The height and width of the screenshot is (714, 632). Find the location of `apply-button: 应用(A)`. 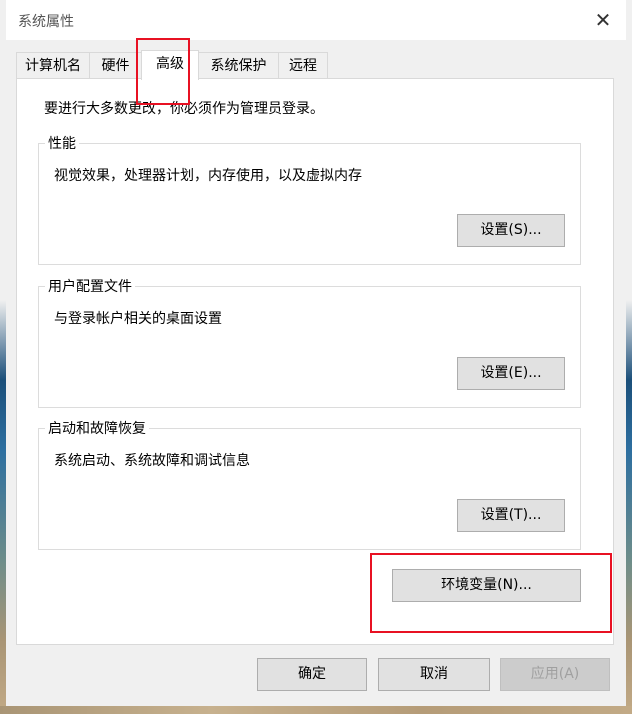

apply-button: 应用(A) is located at coordinates (555, 674).